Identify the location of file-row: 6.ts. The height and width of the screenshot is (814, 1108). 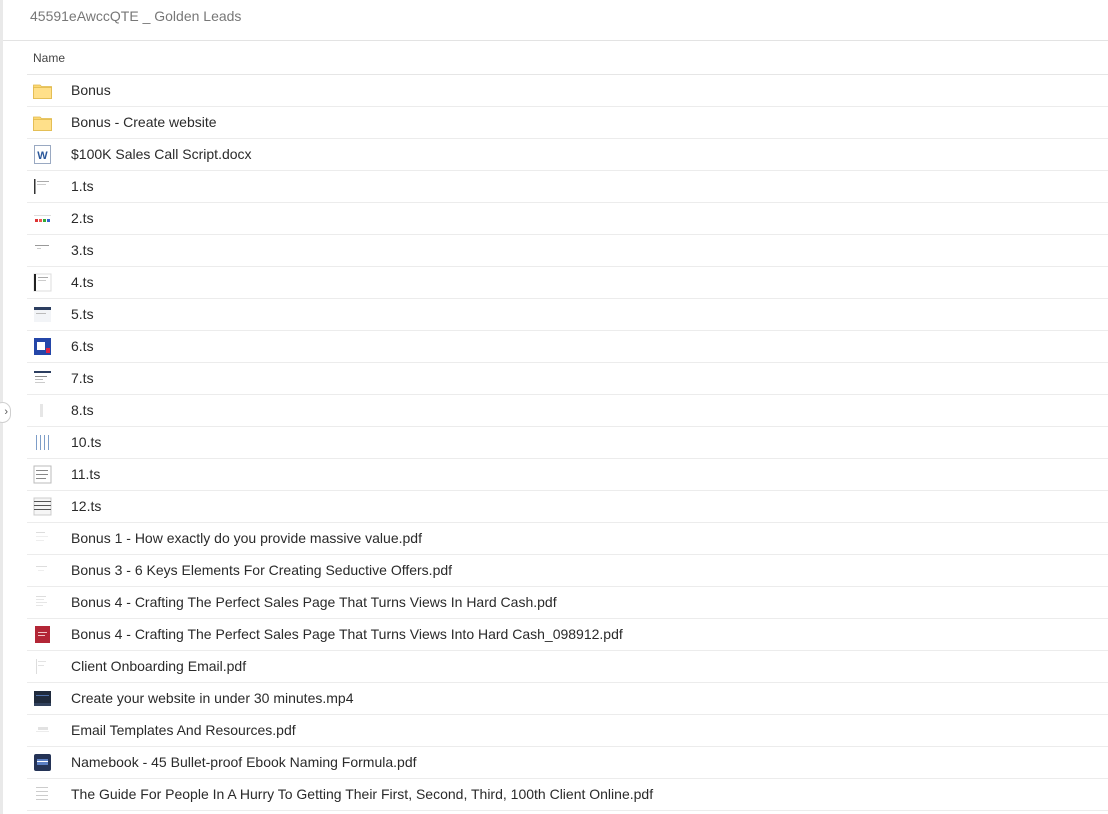
(567, 347).